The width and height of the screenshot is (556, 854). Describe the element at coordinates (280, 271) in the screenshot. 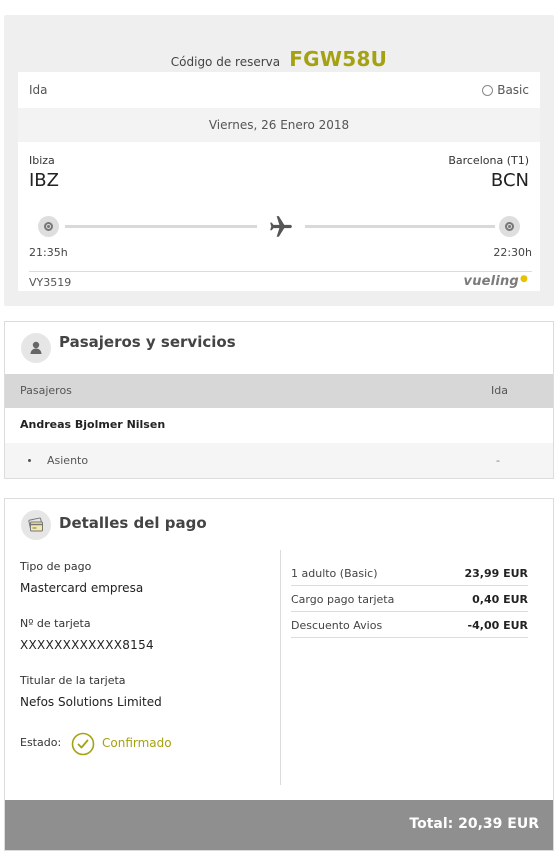

I see `divider` at that location.